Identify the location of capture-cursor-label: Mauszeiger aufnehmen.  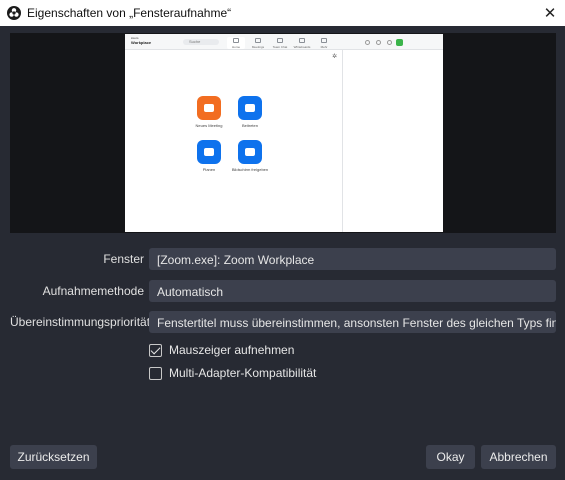
(232, 350).